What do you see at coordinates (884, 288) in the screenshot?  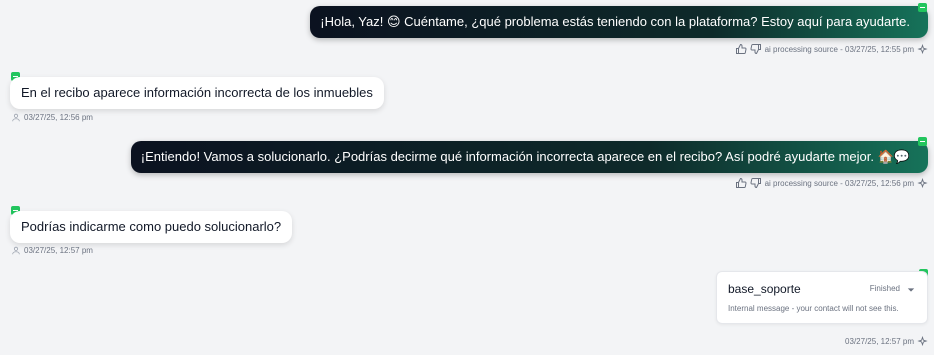 I see `internal-card-status: Finished` at bounding box center [884, 288].